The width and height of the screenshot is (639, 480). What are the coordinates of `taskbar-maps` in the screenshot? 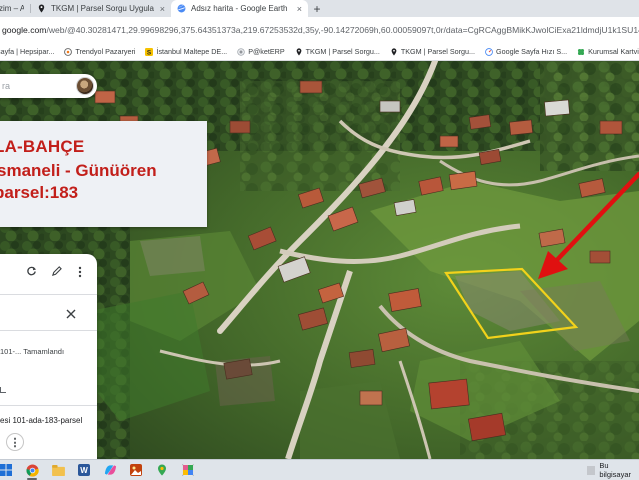 It's located at (162, 470).